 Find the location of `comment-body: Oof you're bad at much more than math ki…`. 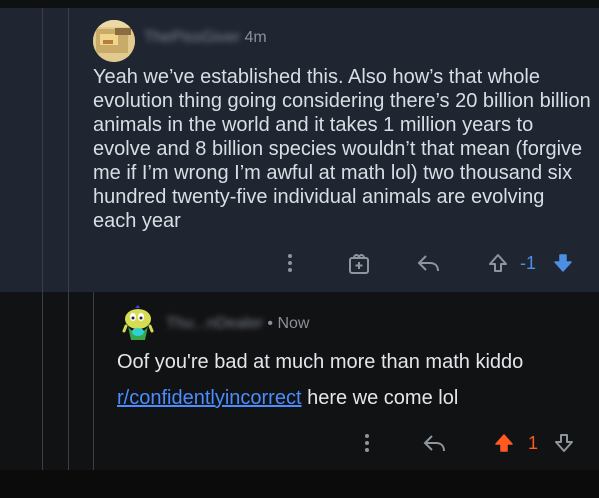

comment-body: Oof you're bad at much more than math ki… is located at coordinates (320, 362).